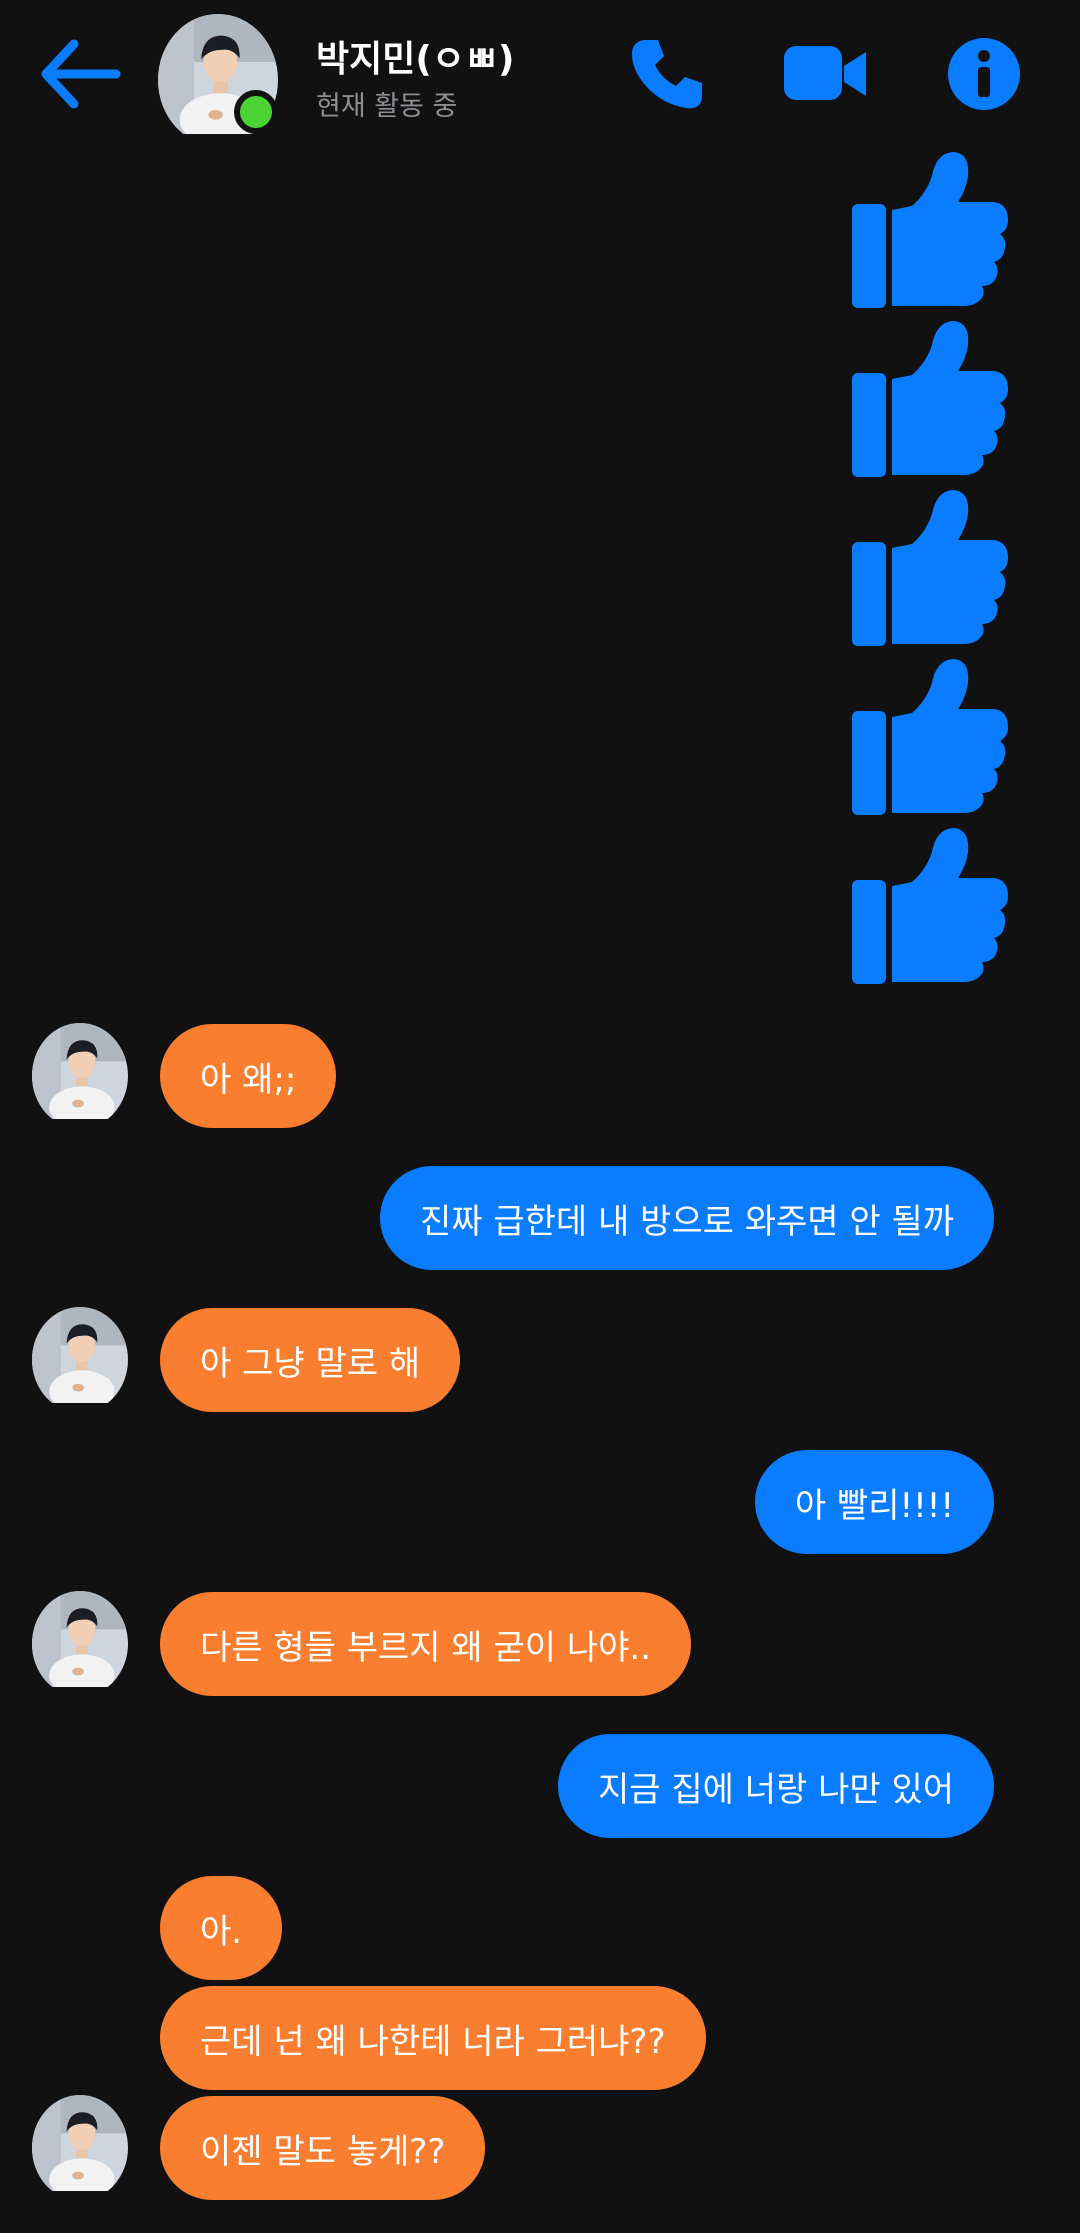  What do you see at coordinates (310, 1360) in the screenshot?
I see `incoming-message: 아 그냥 말로 해` at bounding box center [310, 1360].